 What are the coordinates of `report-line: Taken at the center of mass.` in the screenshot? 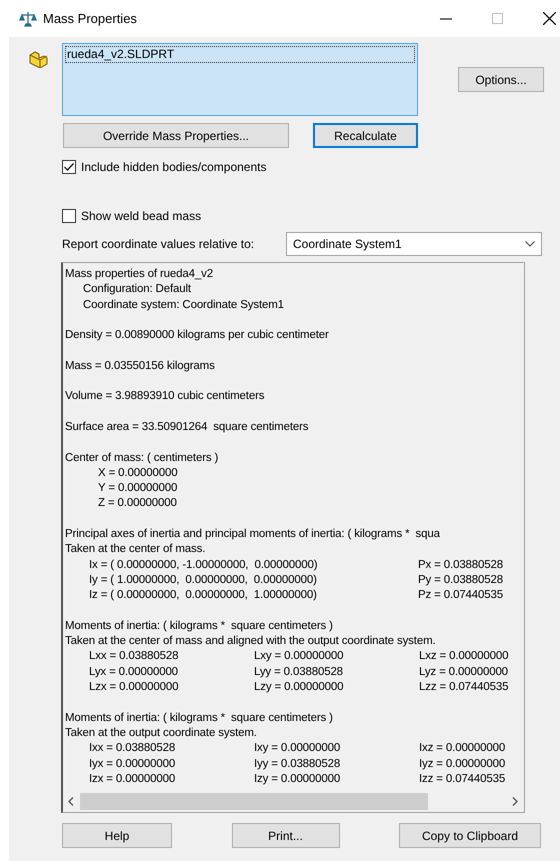 It's located at (135, 550).